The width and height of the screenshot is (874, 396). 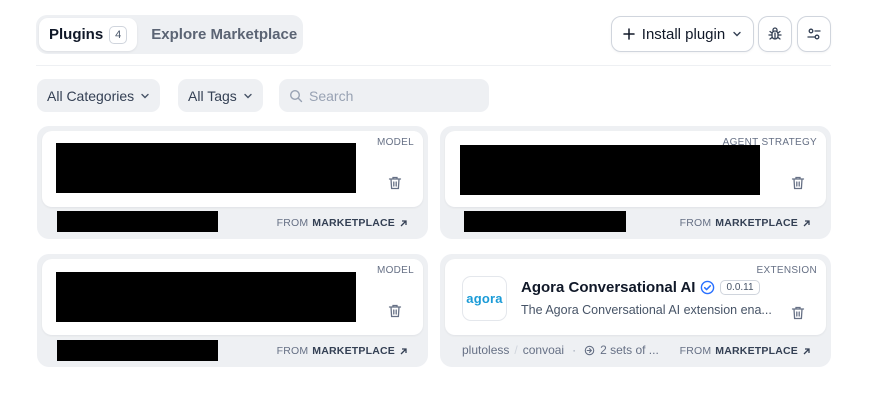 I want to click on debug-button, so click(x=775, y=34).